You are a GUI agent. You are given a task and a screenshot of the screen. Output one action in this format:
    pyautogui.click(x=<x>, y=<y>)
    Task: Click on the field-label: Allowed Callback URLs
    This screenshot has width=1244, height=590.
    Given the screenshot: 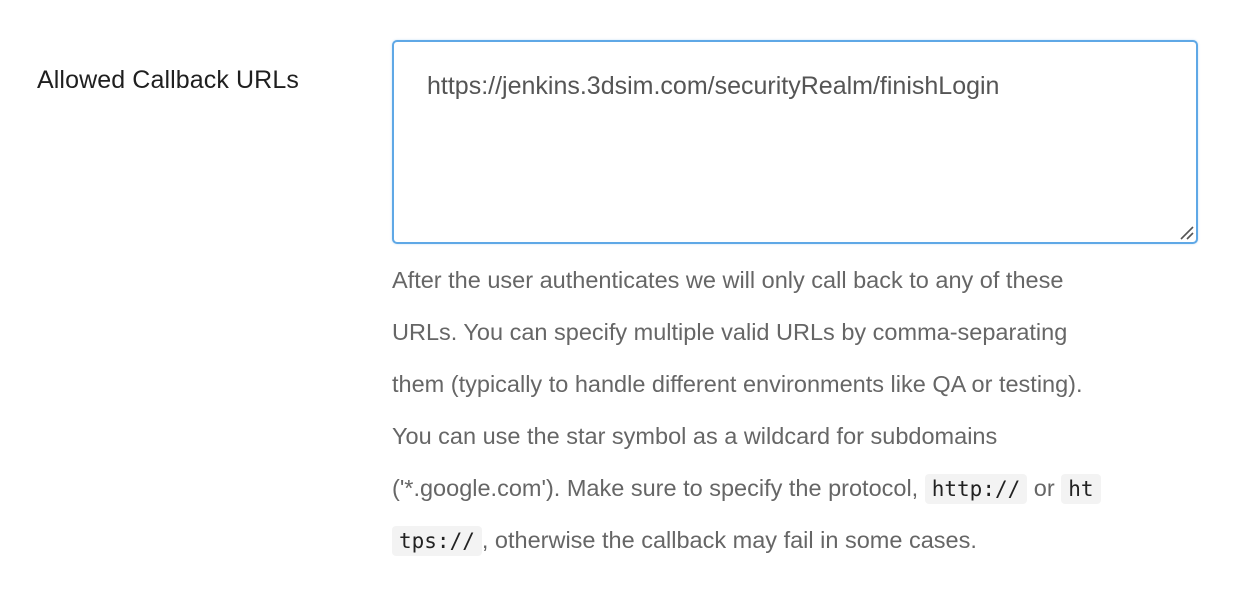 What is the action you would take?
    pyautogui.click(x=168, y=80)
    